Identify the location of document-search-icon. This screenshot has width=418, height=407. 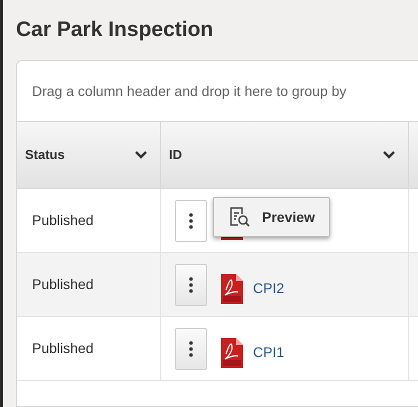
(239, 217).